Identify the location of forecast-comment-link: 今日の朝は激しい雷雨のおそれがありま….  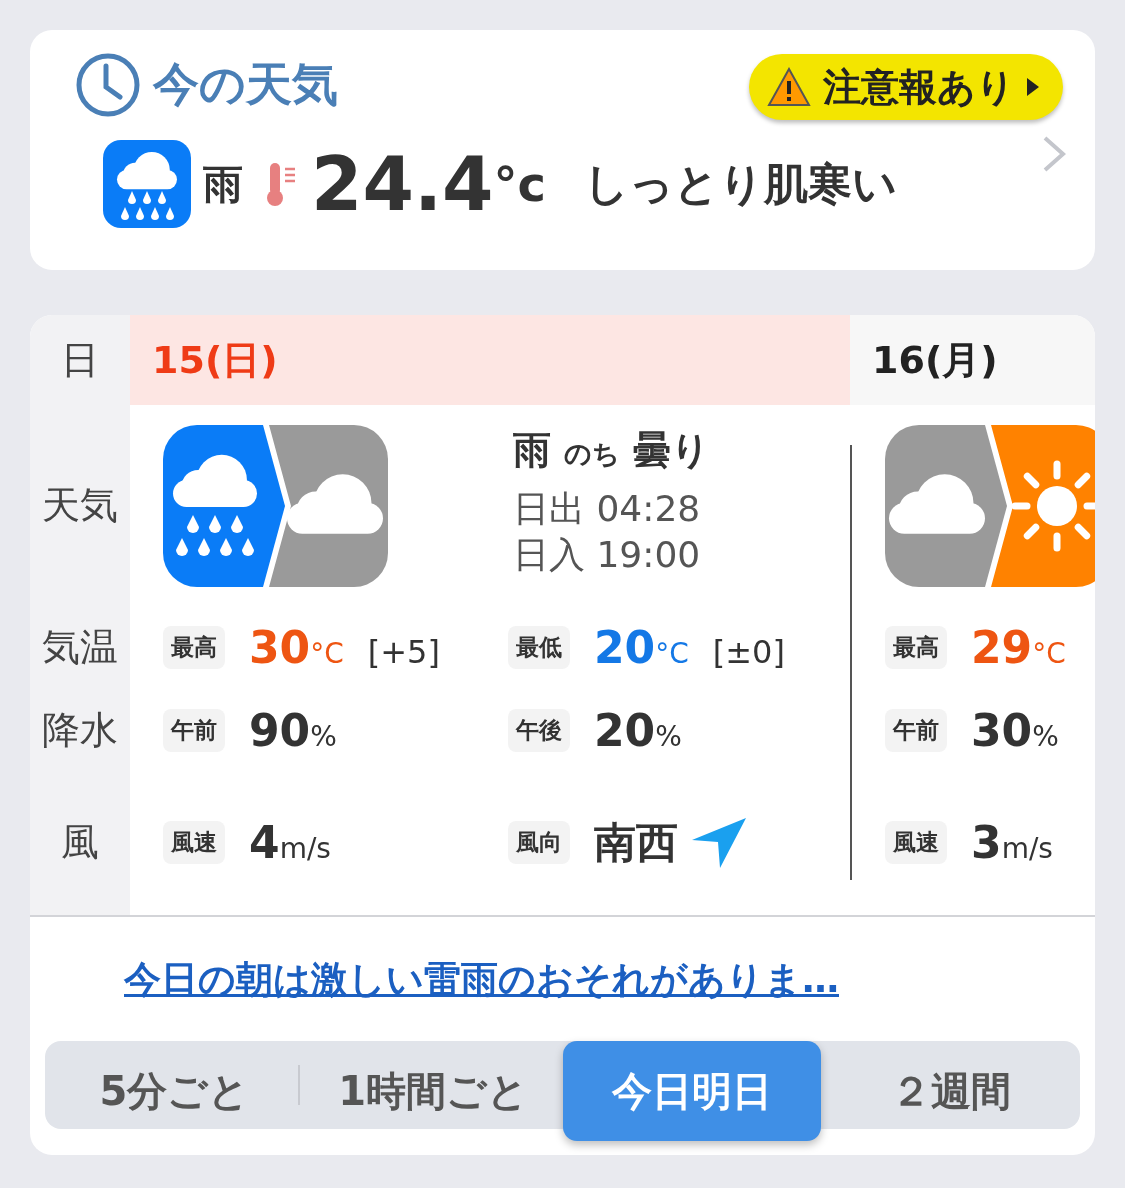
(481, 980).